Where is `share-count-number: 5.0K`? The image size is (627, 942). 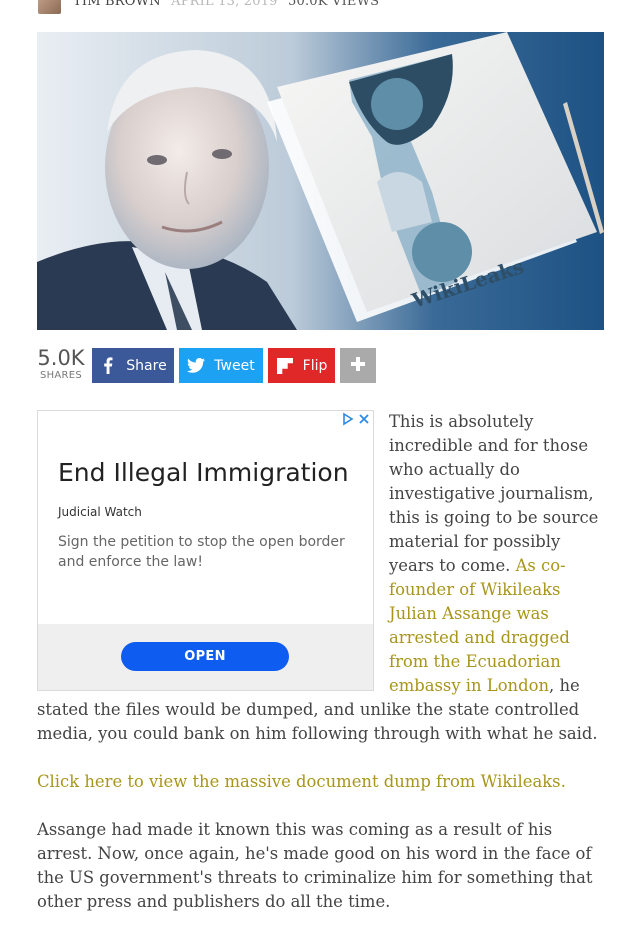
share-count-number: 5.0K is located at coordinates (61, 358).